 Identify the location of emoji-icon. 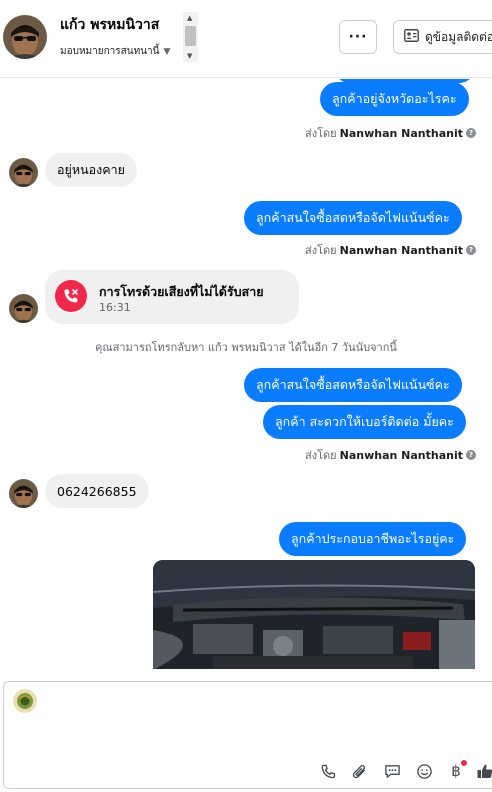
(424, 771).